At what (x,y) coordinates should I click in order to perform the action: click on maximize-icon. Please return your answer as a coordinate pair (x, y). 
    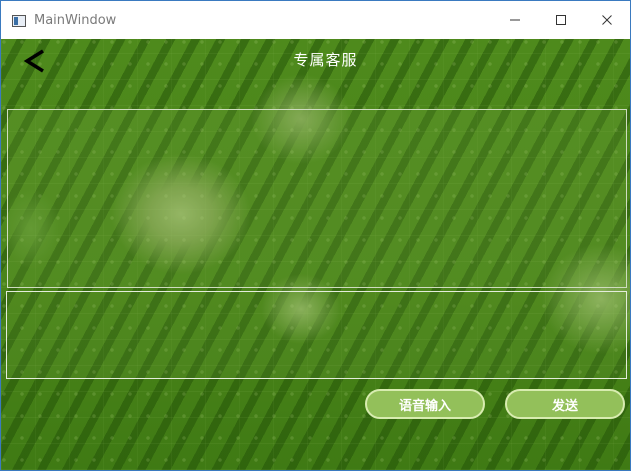
    Looking at the image, I should click on (561, 20).